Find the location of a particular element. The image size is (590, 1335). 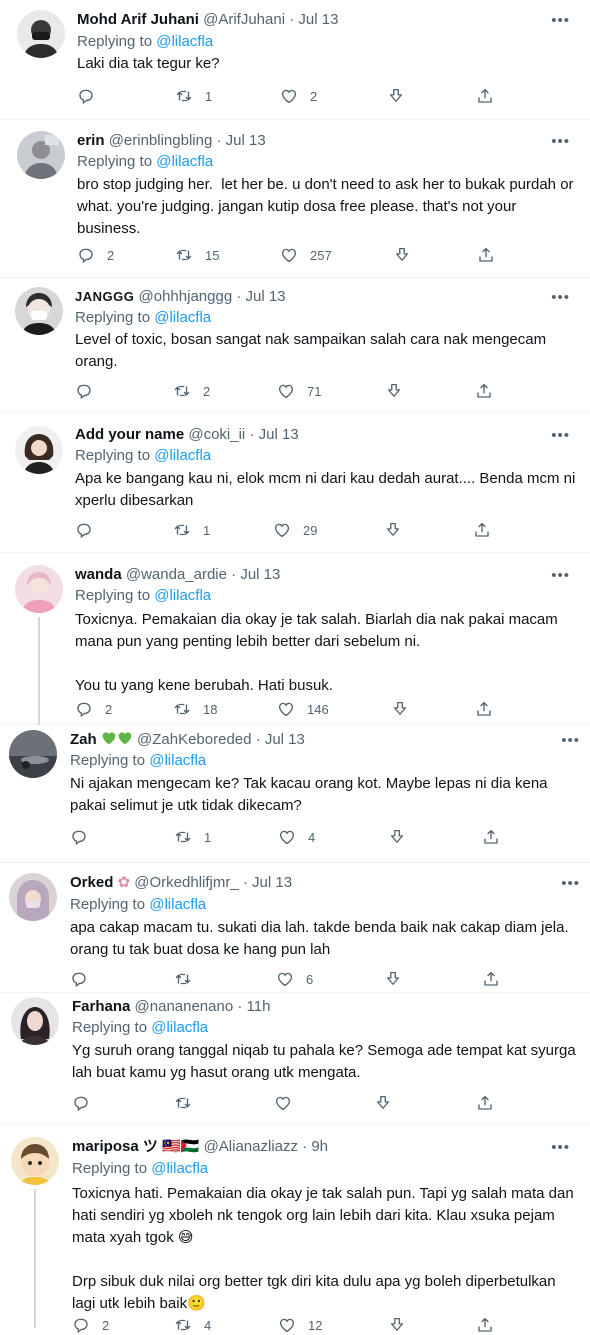

retweet-button: 18 is located at coordinates (195, 709).